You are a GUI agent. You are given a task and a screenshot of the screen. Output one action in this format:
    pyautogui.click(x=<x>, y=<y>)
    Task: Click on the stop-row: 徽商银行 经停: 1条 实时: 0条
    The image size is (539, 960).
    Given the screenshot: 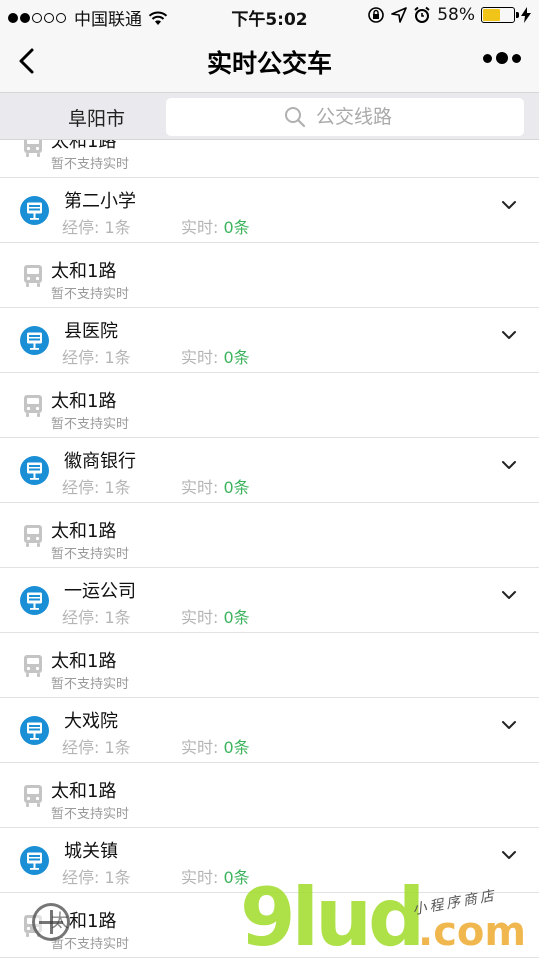 What is the action you would take?
    pyautogui.click(x=269, y=470)
    